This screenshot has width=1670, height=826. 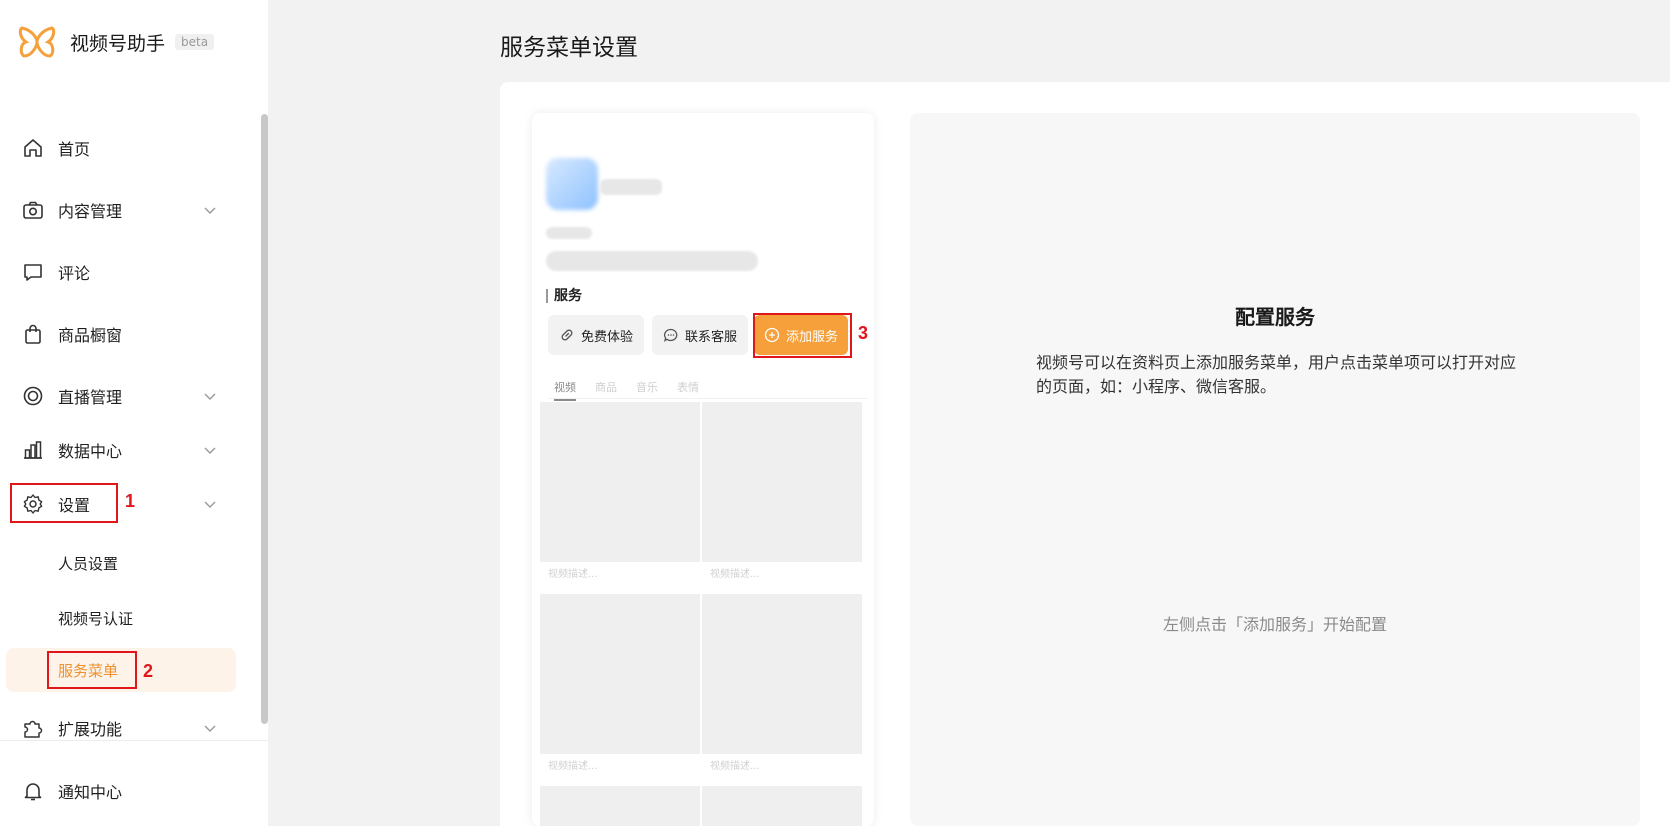 What do you see at coordinates (33, 450) in the screenshot?
I see `chart-icon` at bounding box center [33, 450].